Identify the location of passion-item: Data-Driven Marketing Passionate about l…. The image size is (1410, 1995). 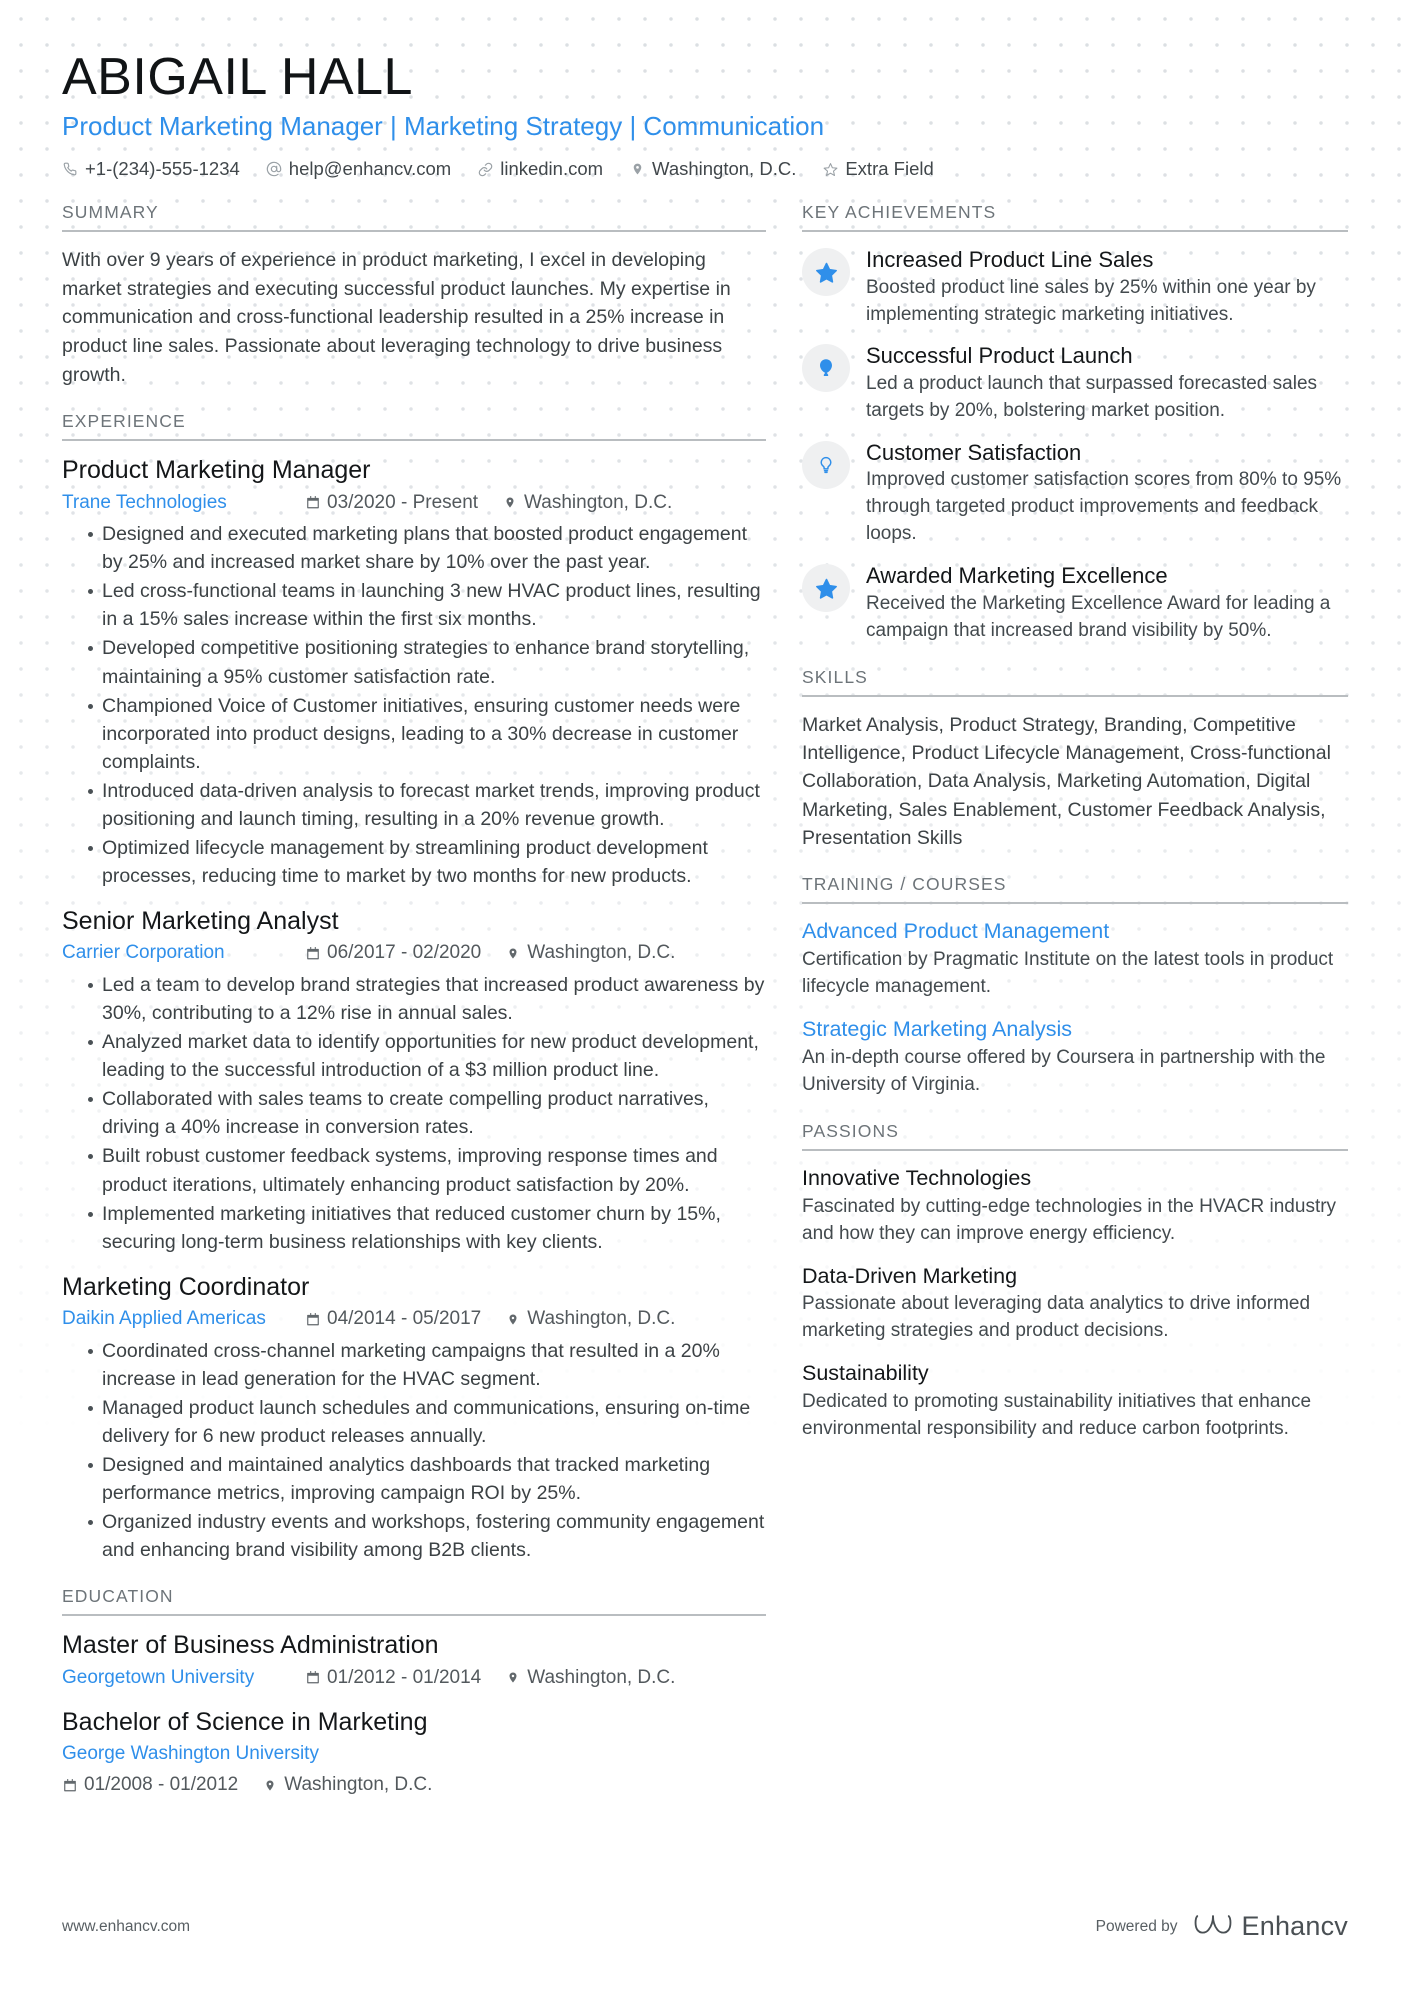
(1075, 1304).